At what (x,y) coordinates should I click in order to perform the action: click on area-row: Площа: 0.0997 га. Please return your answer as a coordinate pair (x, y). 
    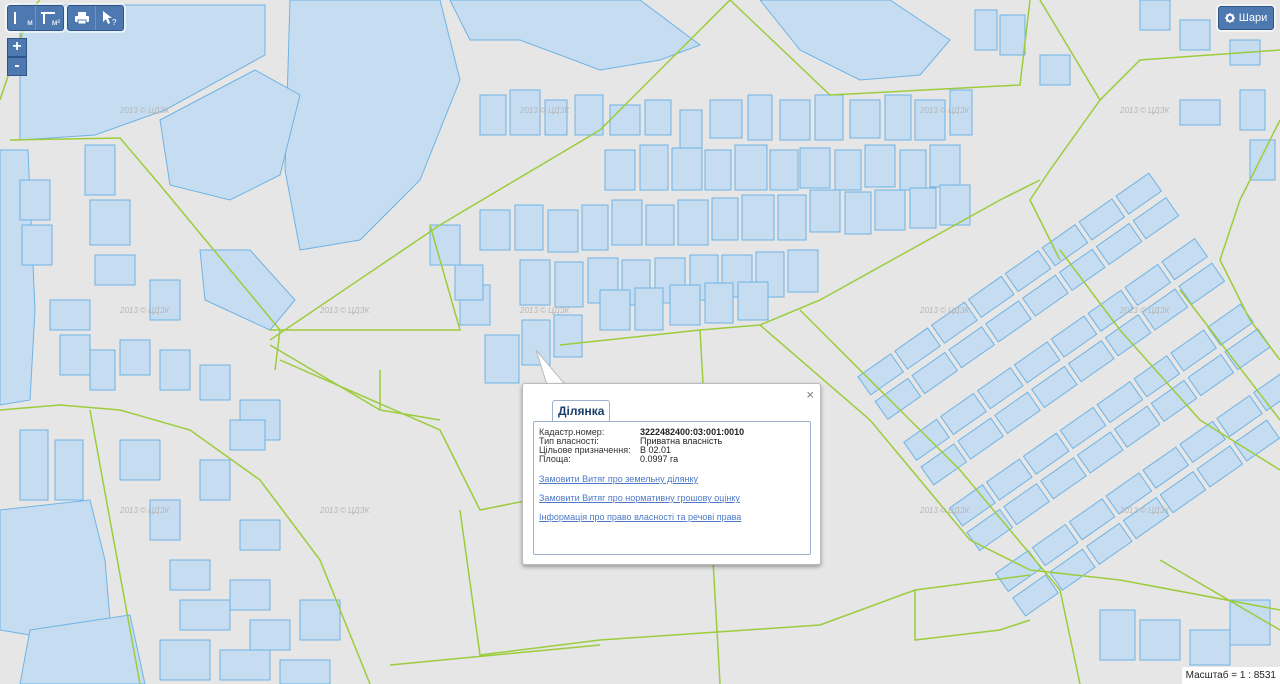
    Looking at the image, I should click on (608, 459).